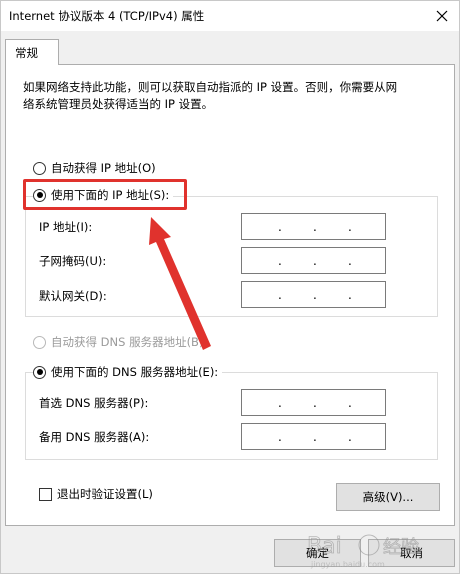 The image size is (460, 574). What do you see at coordinates (103, 168) in the screenshot?
I see `radio-auto-ip-label: 自动获得 IP 地址(O)` at bounding box center [103, 168].